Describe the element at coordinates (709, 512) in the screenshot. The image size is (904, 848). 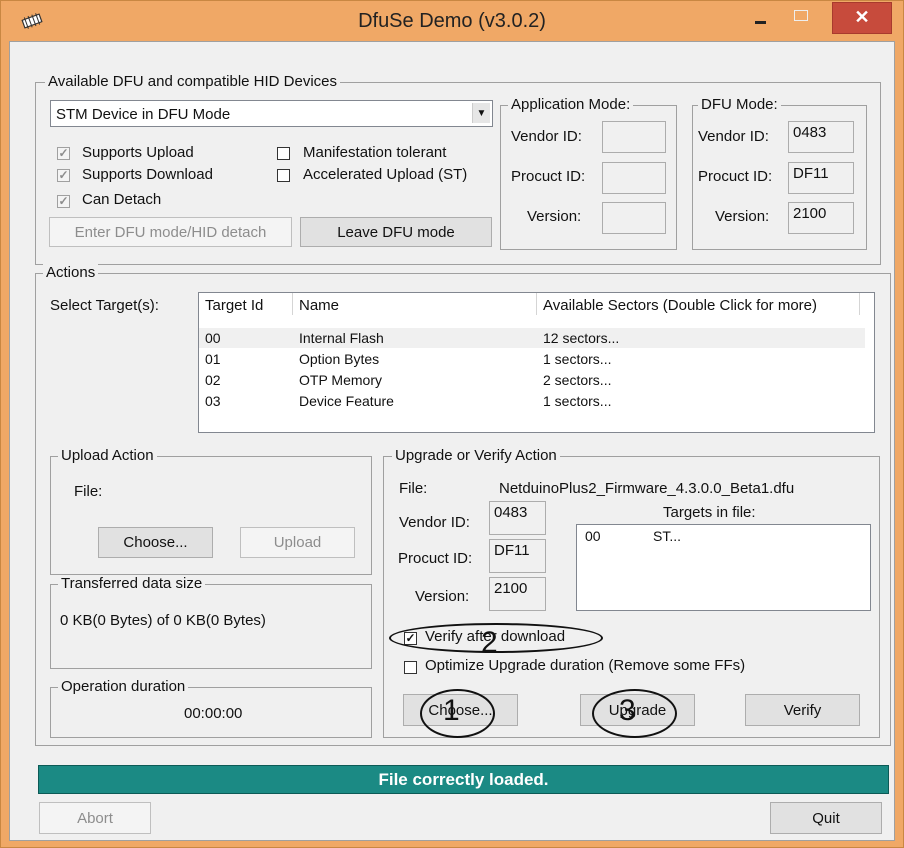
I see `targets-in-file-label: Targets in file:` at that location.